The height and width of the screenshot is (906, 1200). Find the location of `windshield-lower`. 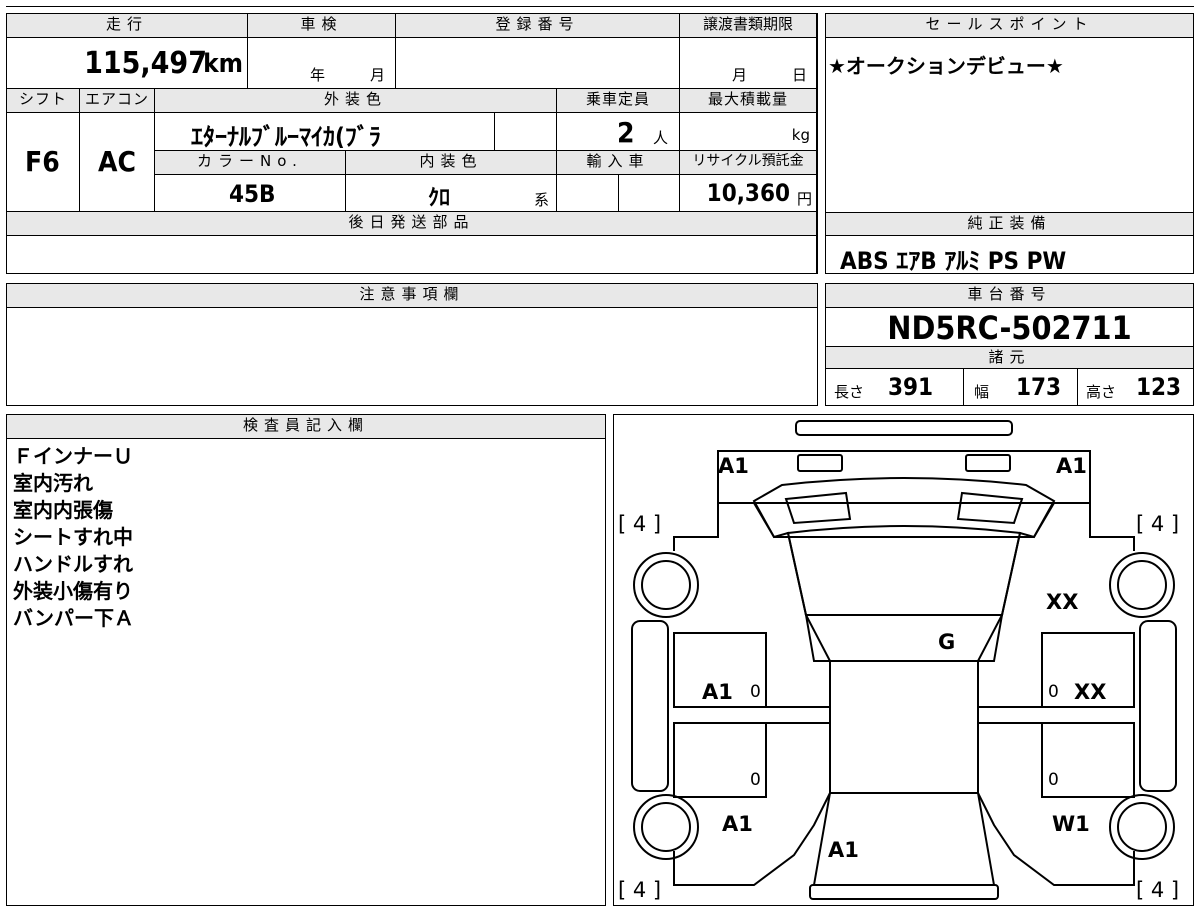

windshield-lower is located at coordinates (904, 638).